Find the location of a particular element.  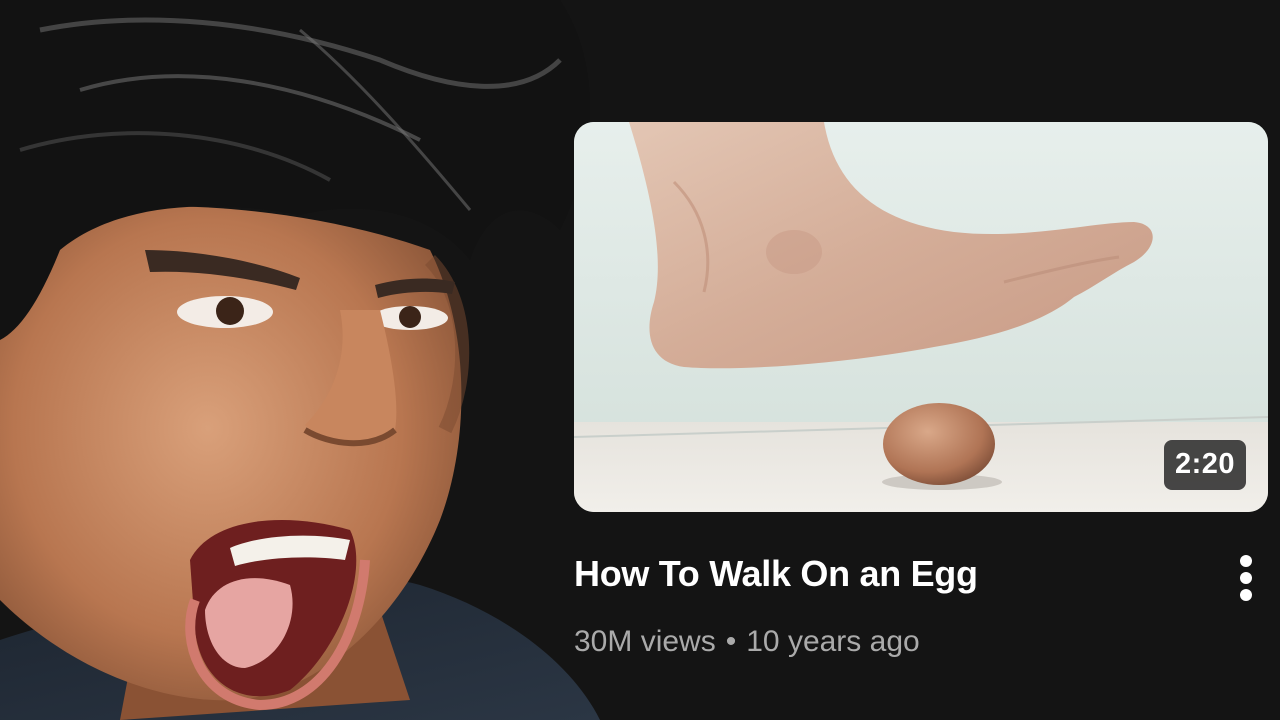

video-title: How To Walk On an Egg is located at coordinates (884, 574).